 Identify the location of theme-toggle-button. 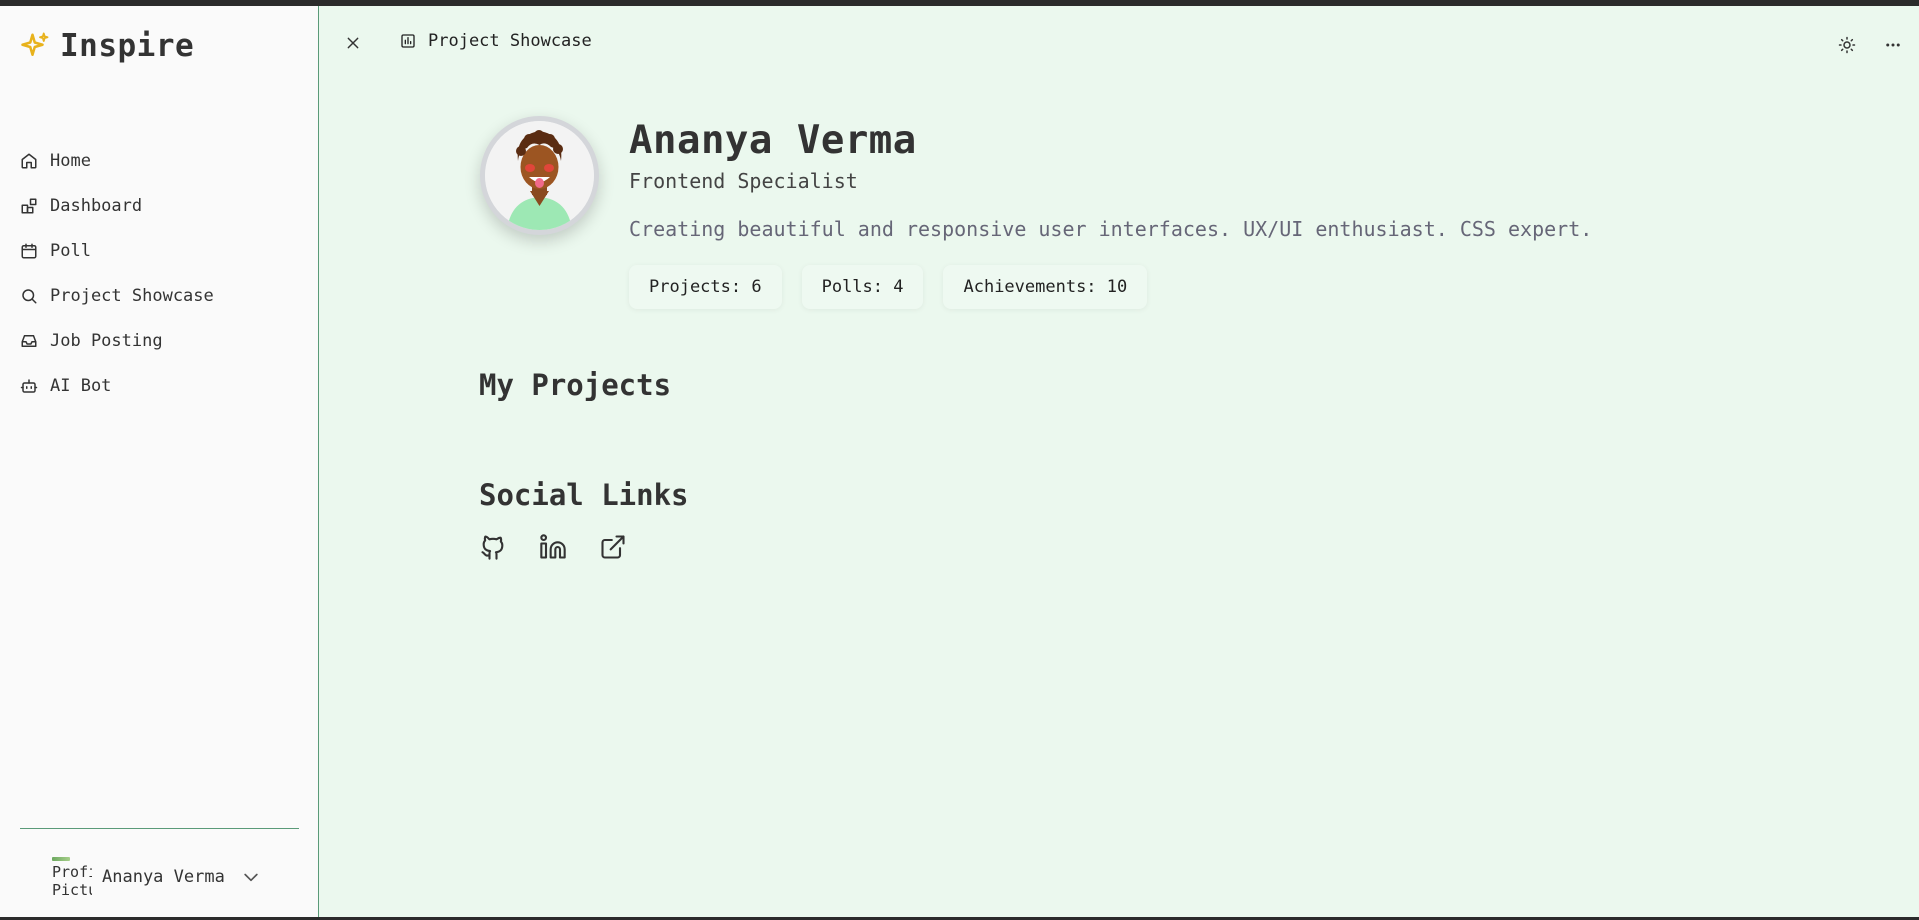
(1847, 45).